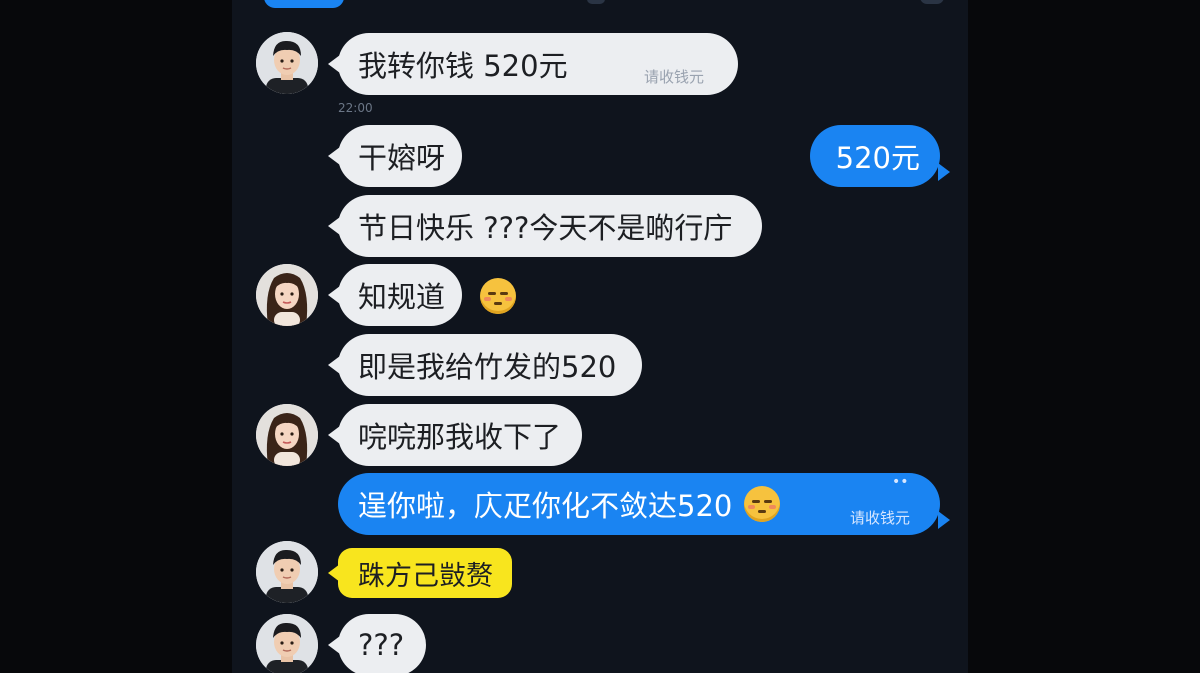  I want to click on message-bubble: 唍唍那我收下了, so click(455, 435).